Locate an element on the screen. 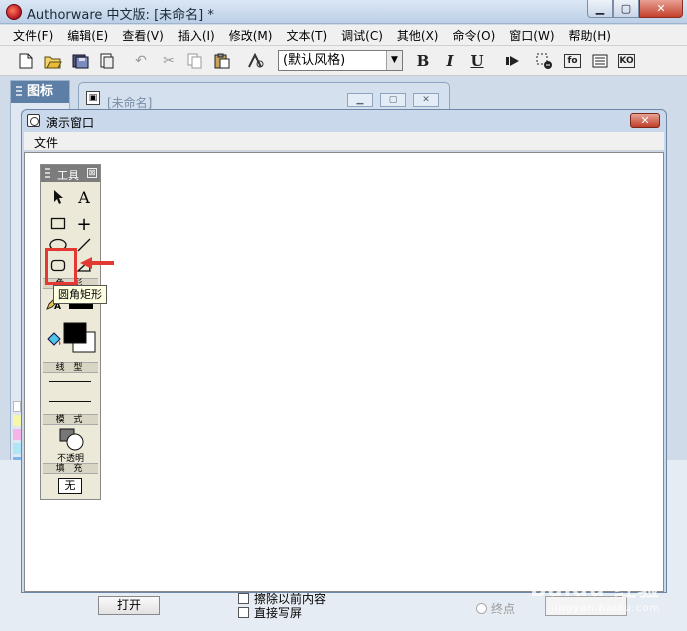 The width and height of the screenshot is (687, 631). import-icon is located at coordinates (107, 61).